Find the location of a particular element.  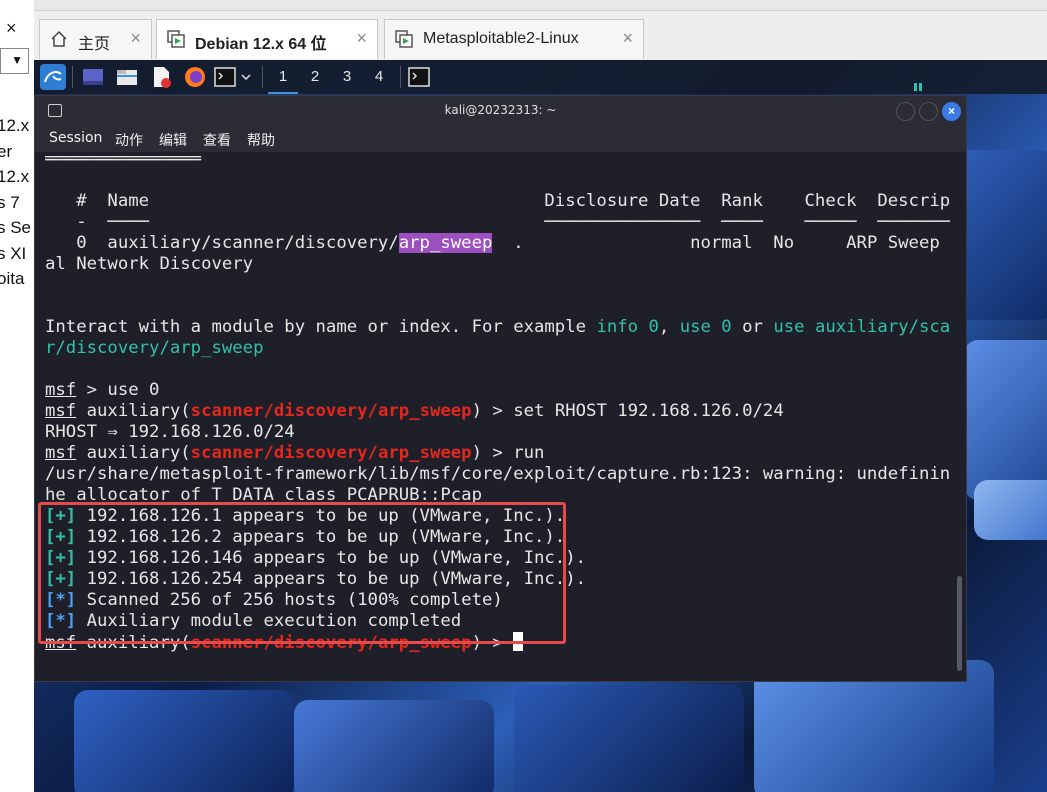

tab-home: 主页 × is located at coordinates (95, 39).